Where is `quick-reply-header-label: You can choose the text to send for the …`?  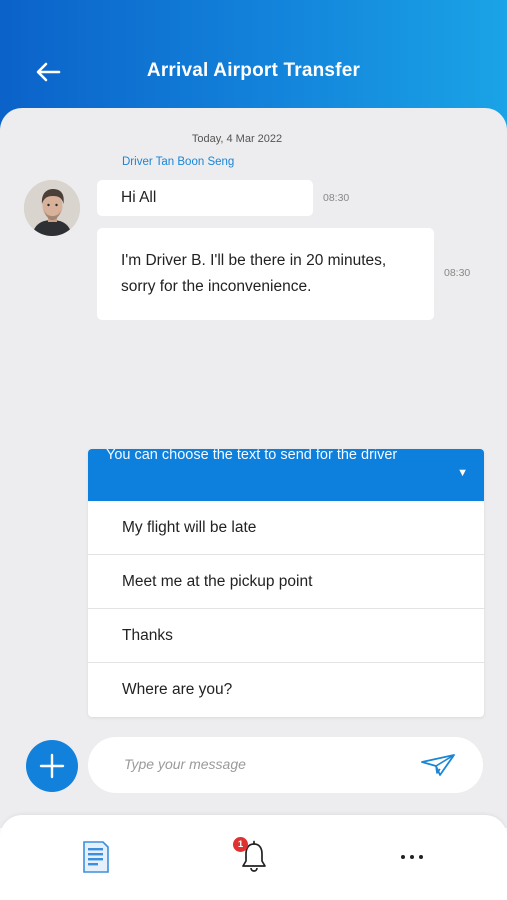 quick-reply-header-label: You can choose the text to send for the … is located at coordinates (252, 456).